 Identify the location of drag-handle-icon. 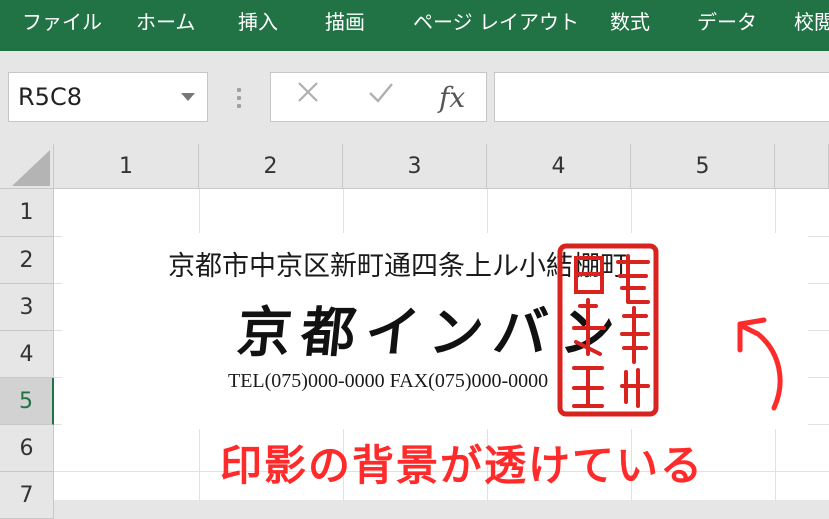
(239, 98).